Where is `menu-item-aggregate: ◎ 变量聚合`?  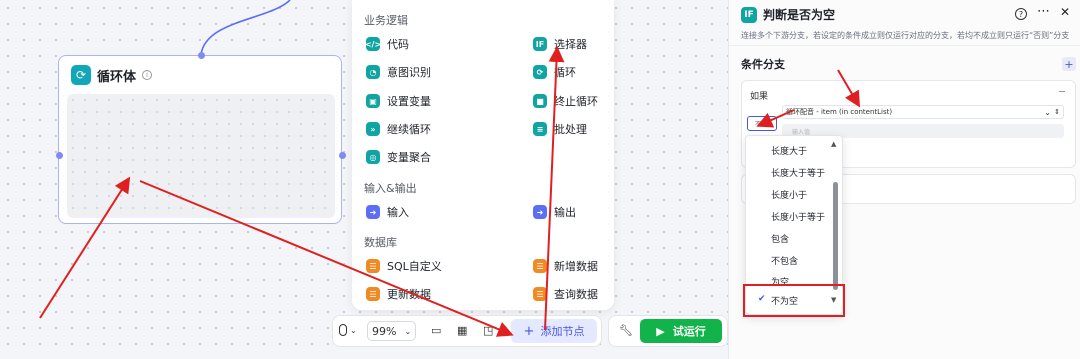 menu-item-aggregate: ◎ 变量聚合 is located at coordinates (398, 157).